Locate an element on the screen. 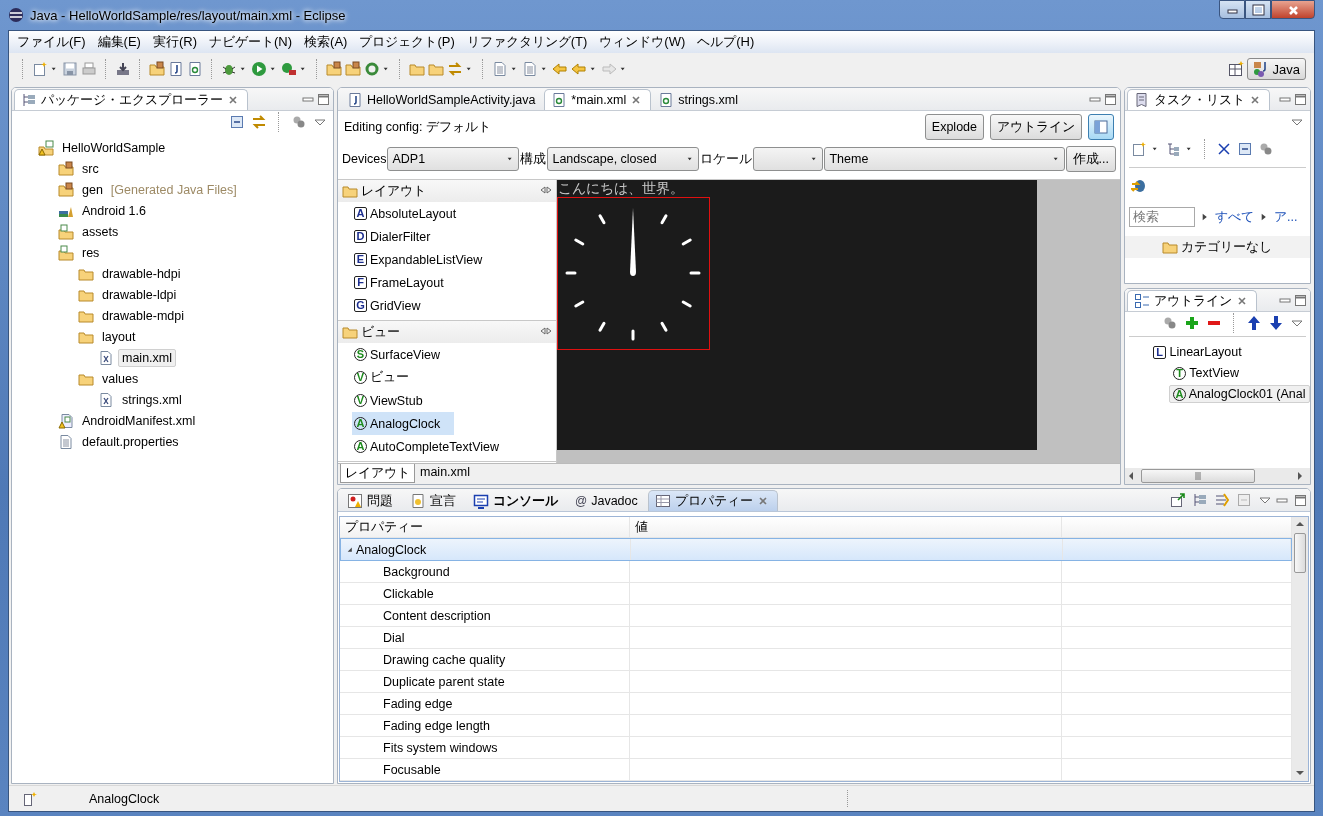  property-name: Fading edge is located at coordinates (485, 703).